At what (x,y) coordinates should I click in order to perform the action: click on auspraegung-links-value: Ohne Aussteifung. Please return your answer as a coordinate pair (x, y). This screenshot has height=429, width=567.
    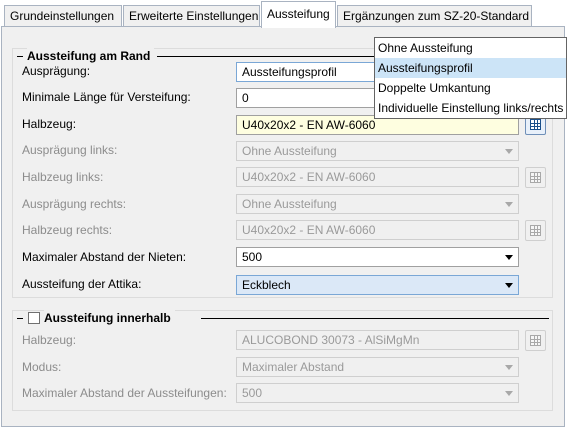
    Looking at the image, I should click on (289, 151).